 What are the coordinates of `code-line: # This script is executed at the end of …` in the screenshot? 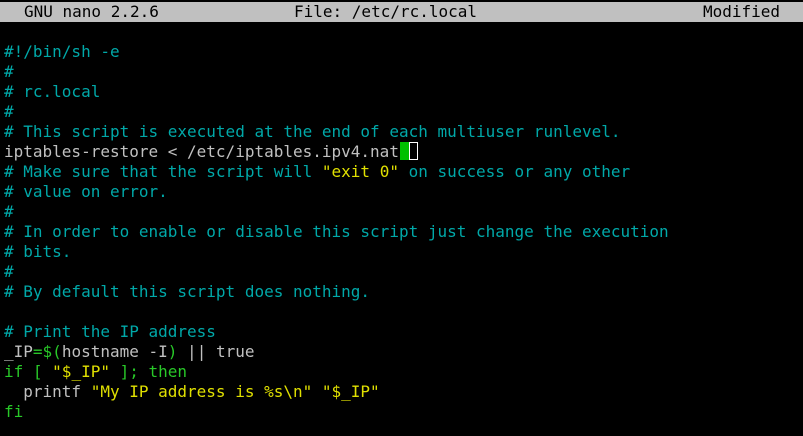 It's located at (403, 132).